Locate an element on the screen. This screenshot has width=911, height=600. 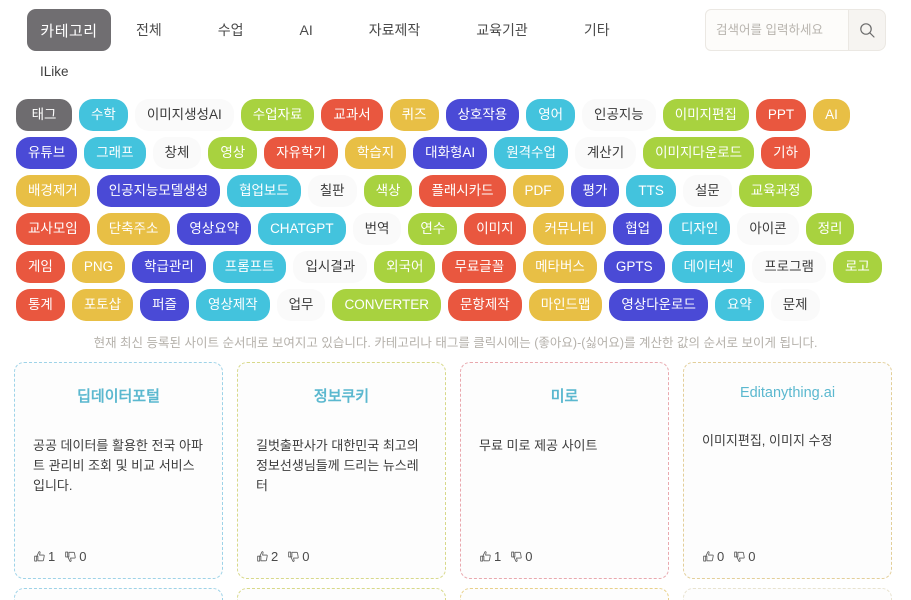
tag-chip: 정리 is located at coordinates (830, 229).